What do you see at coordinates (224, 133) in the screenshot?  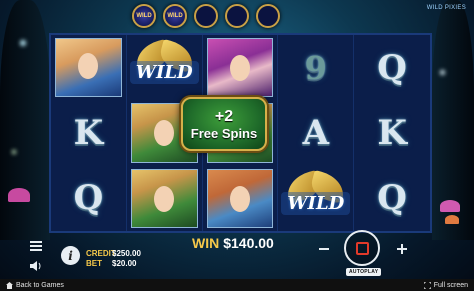 I see `free-spins-label: Free Spins` at bounding box center [224, 133].